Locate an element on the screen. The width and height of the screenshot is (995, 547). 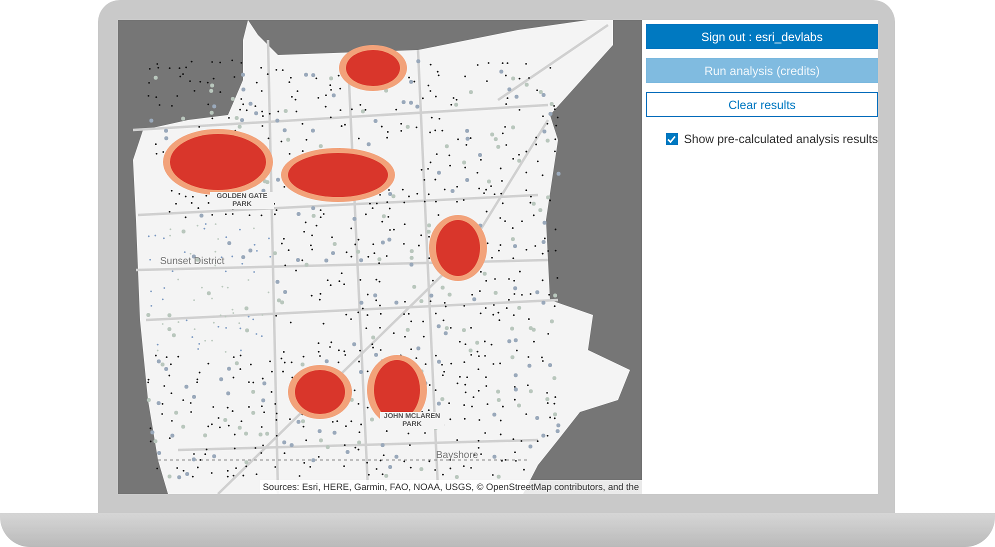
map-attribution: Sources: Esri, HERE, Garmin, FAO, NOAA, USGS, © OpenStreetMap contributors, and the is located at coordinates (451, 487).